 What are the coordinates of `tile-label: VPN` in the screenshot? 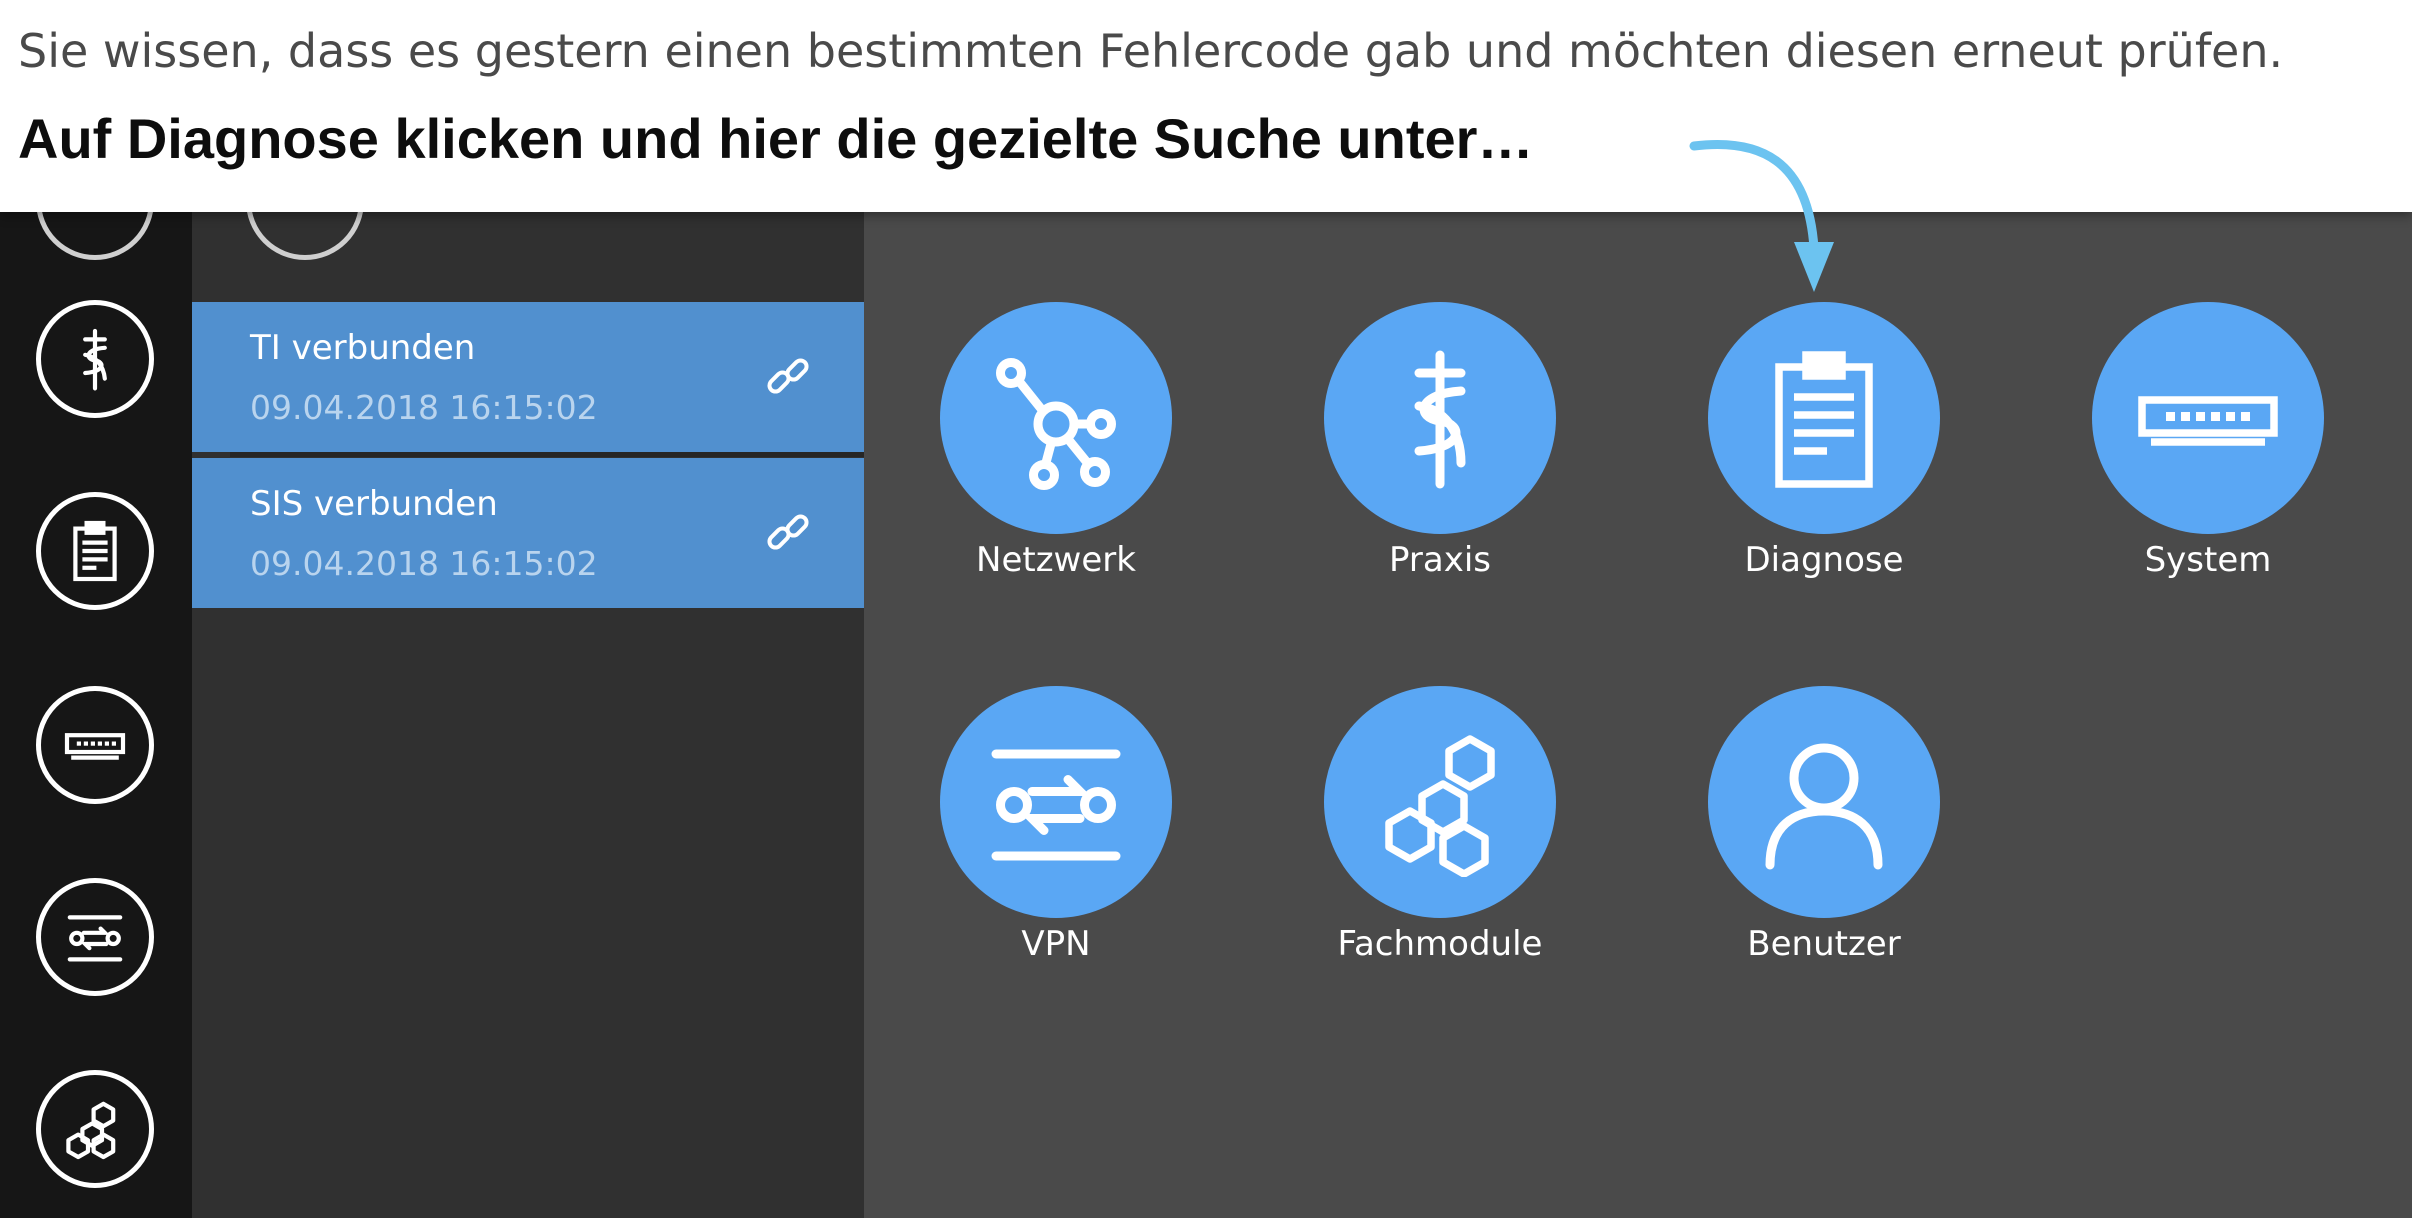 It's located at (1056, 944).